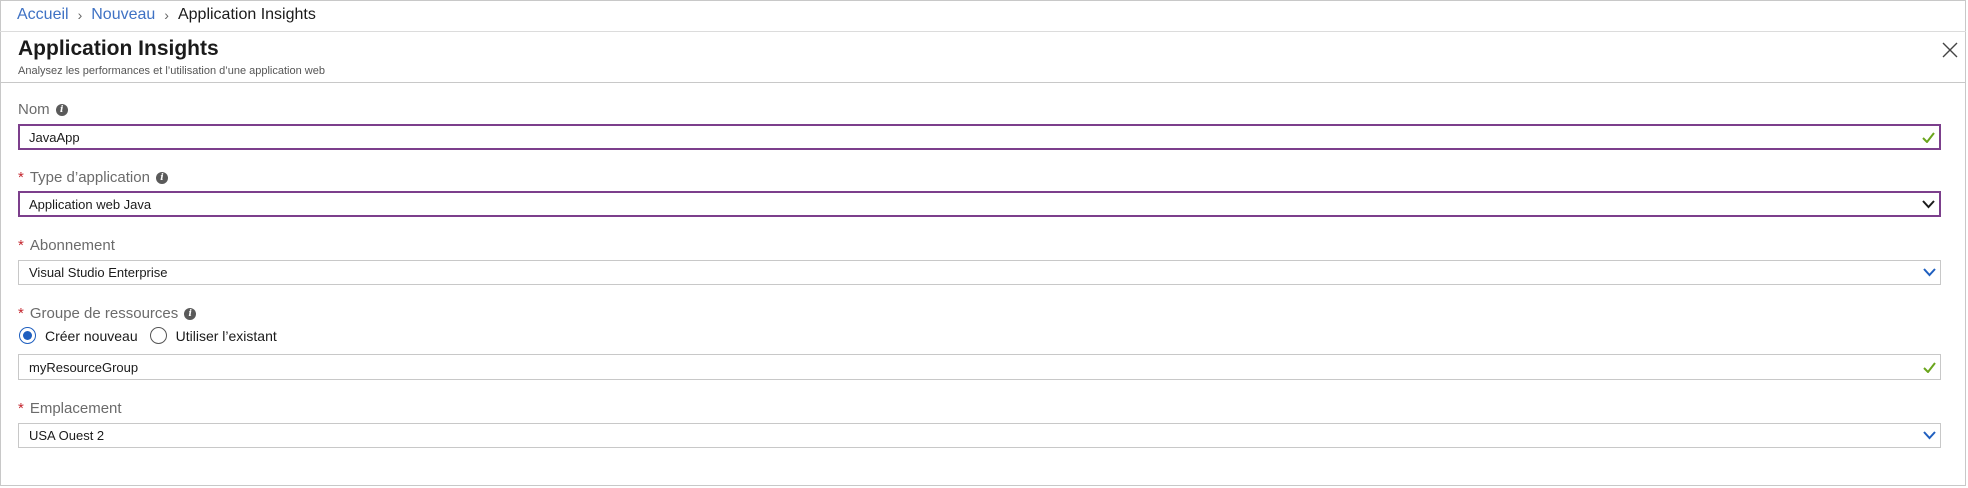  Describe the element at coordinates (123, 15) in the screenshot. I see `breadcrumb-link-new: Nouveau` at that location.